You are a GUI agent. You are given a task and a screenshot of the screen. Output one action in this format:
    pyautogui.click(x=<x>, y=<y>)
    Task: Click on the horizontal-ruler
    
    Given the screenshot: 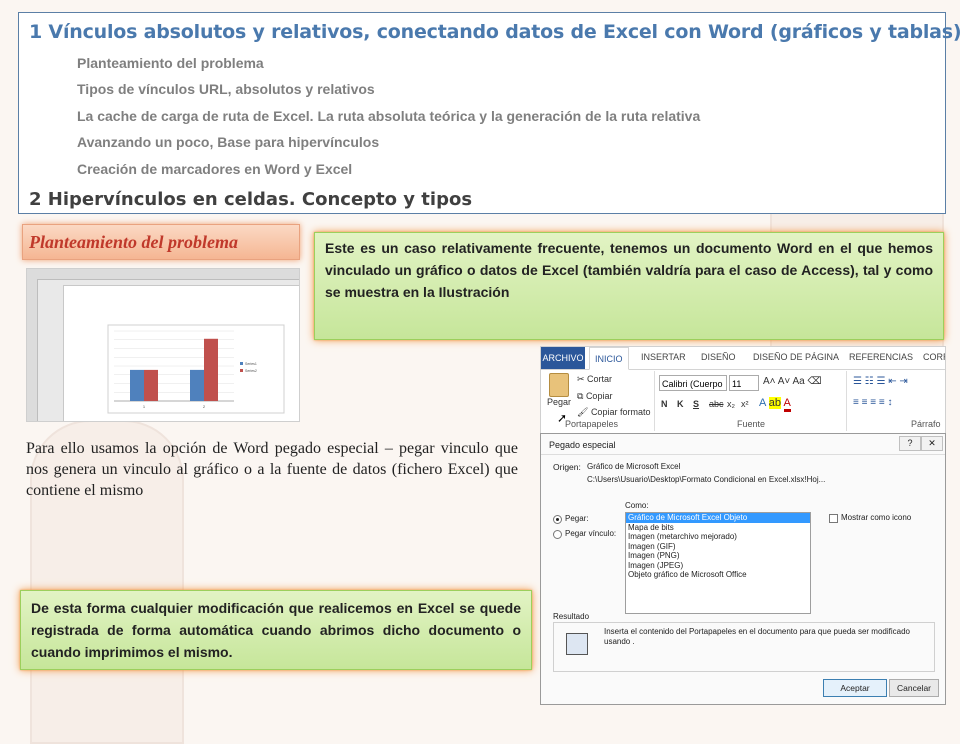 What is the action you would take?
    pyautogui.click(x=163, y=274)
    